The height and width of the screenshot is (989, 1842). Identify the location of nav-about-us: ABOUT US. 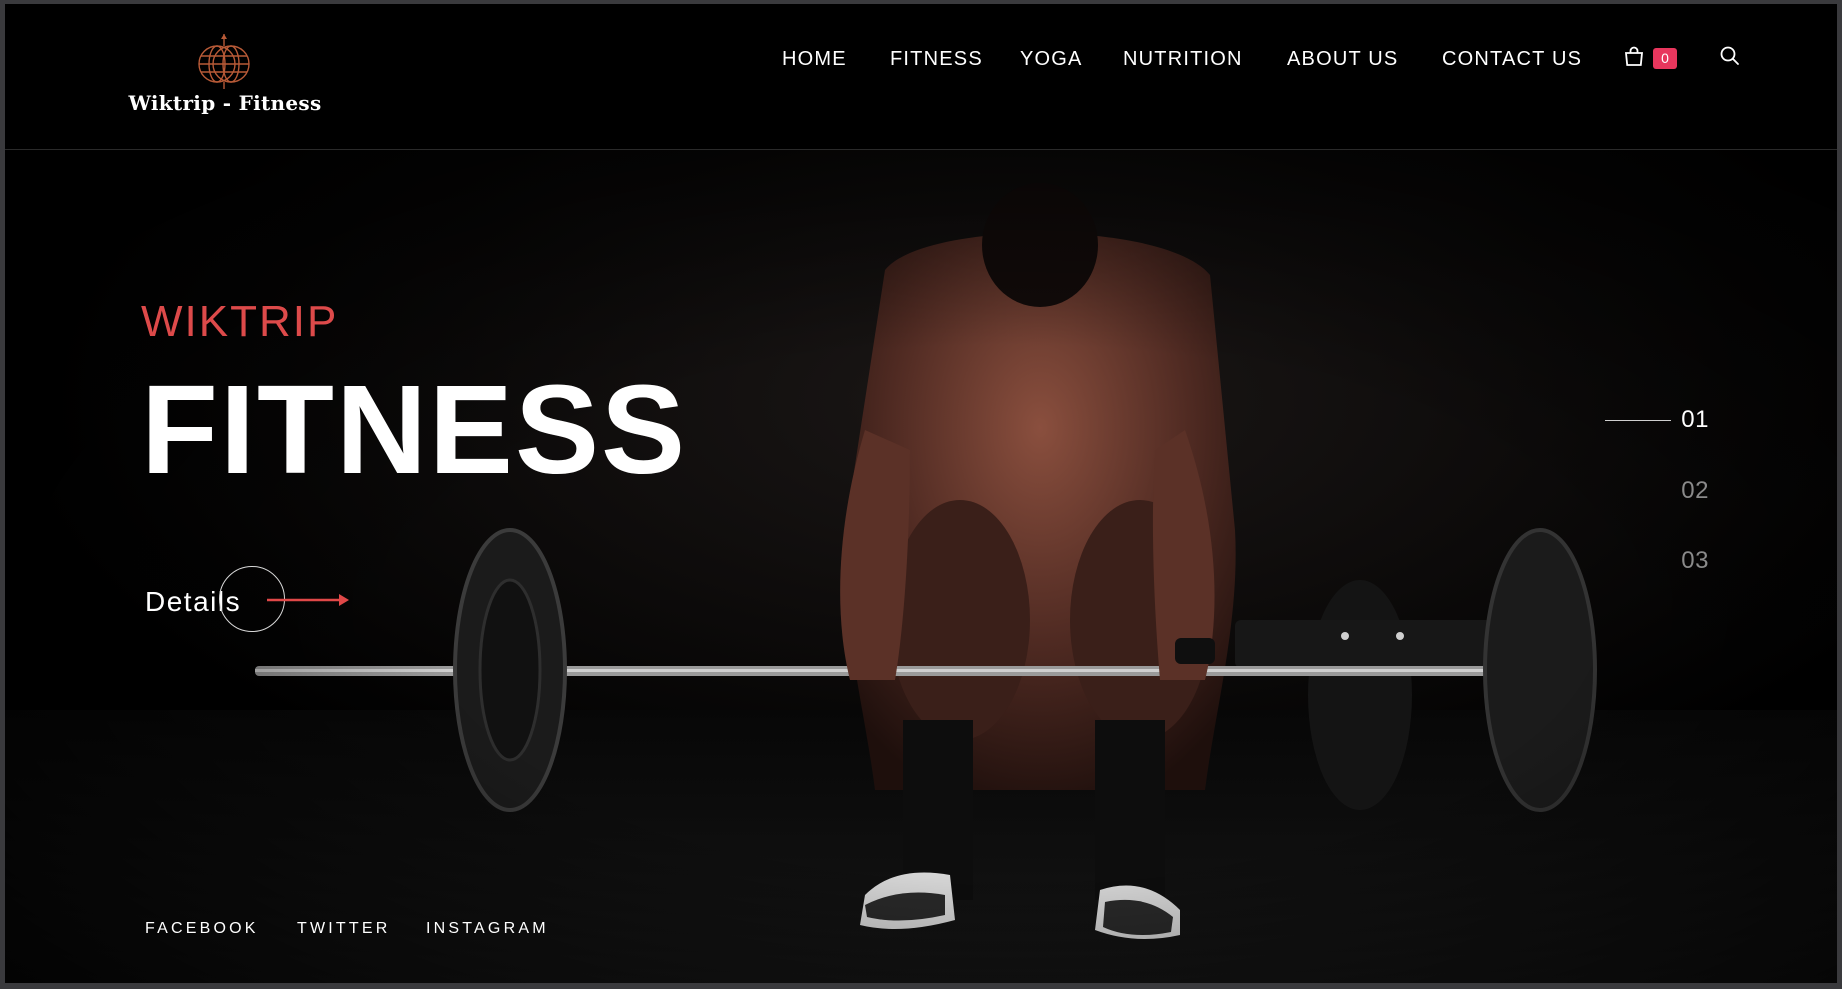
(1342, 59).